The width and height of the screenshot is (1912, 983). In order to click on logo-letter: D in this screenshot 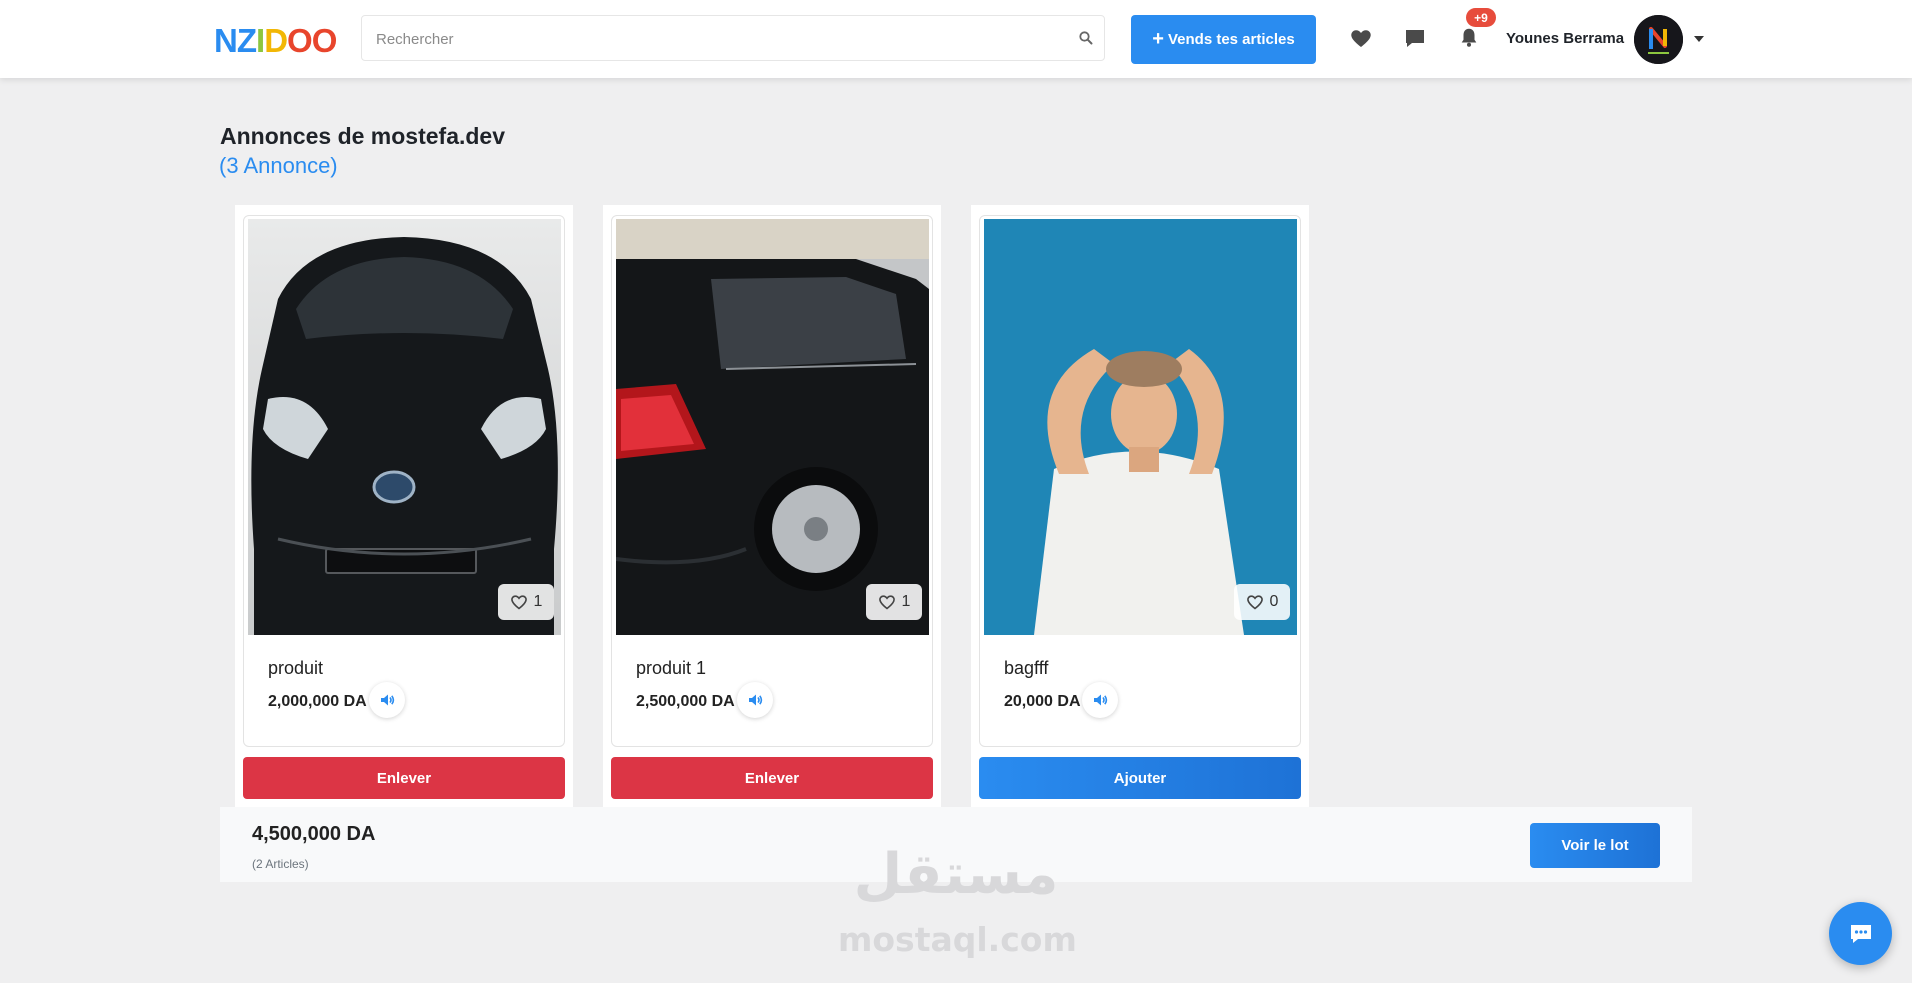, I will do `click(276, 40)`.